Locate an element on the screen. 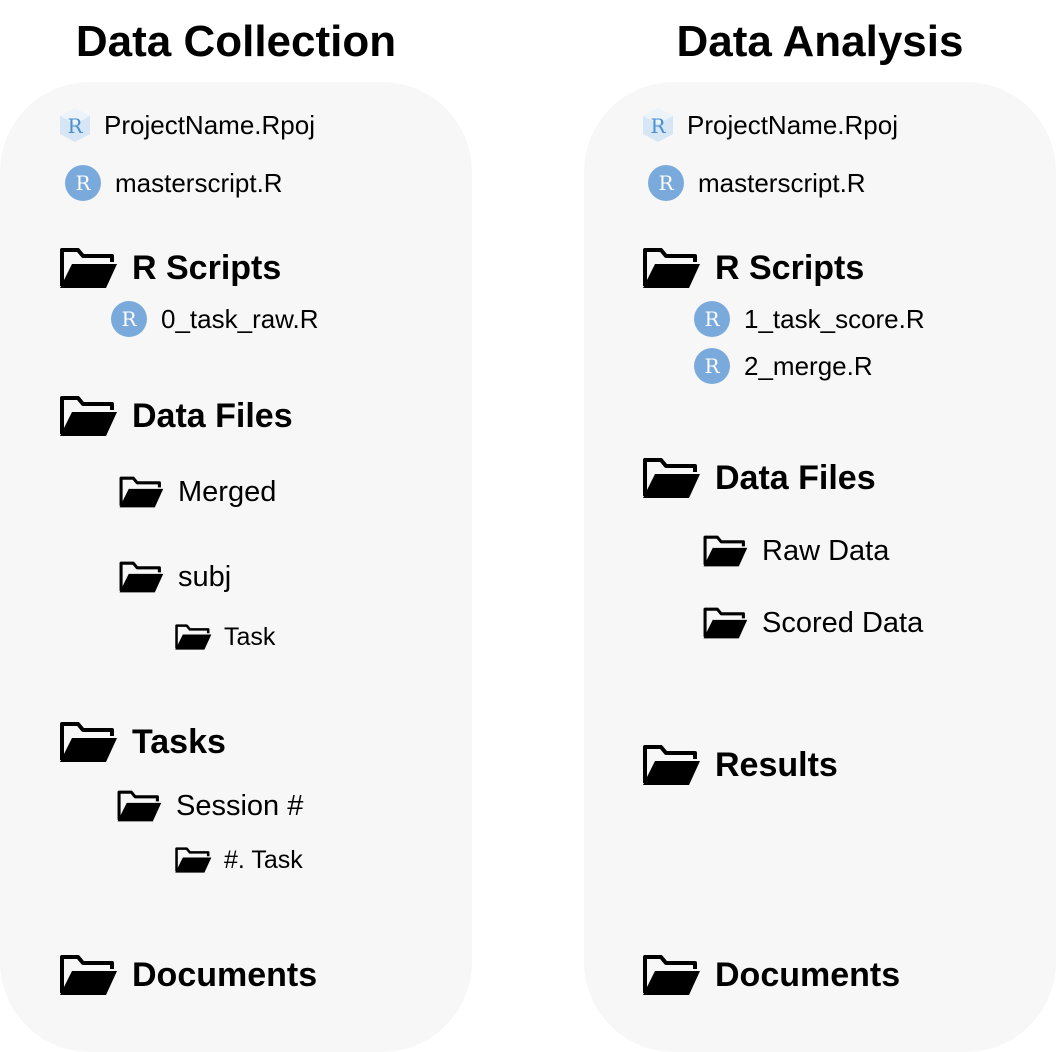 The height and width of the screenshot is (1052, 1056). folder-task: Task is located at coordinates (224, 637).